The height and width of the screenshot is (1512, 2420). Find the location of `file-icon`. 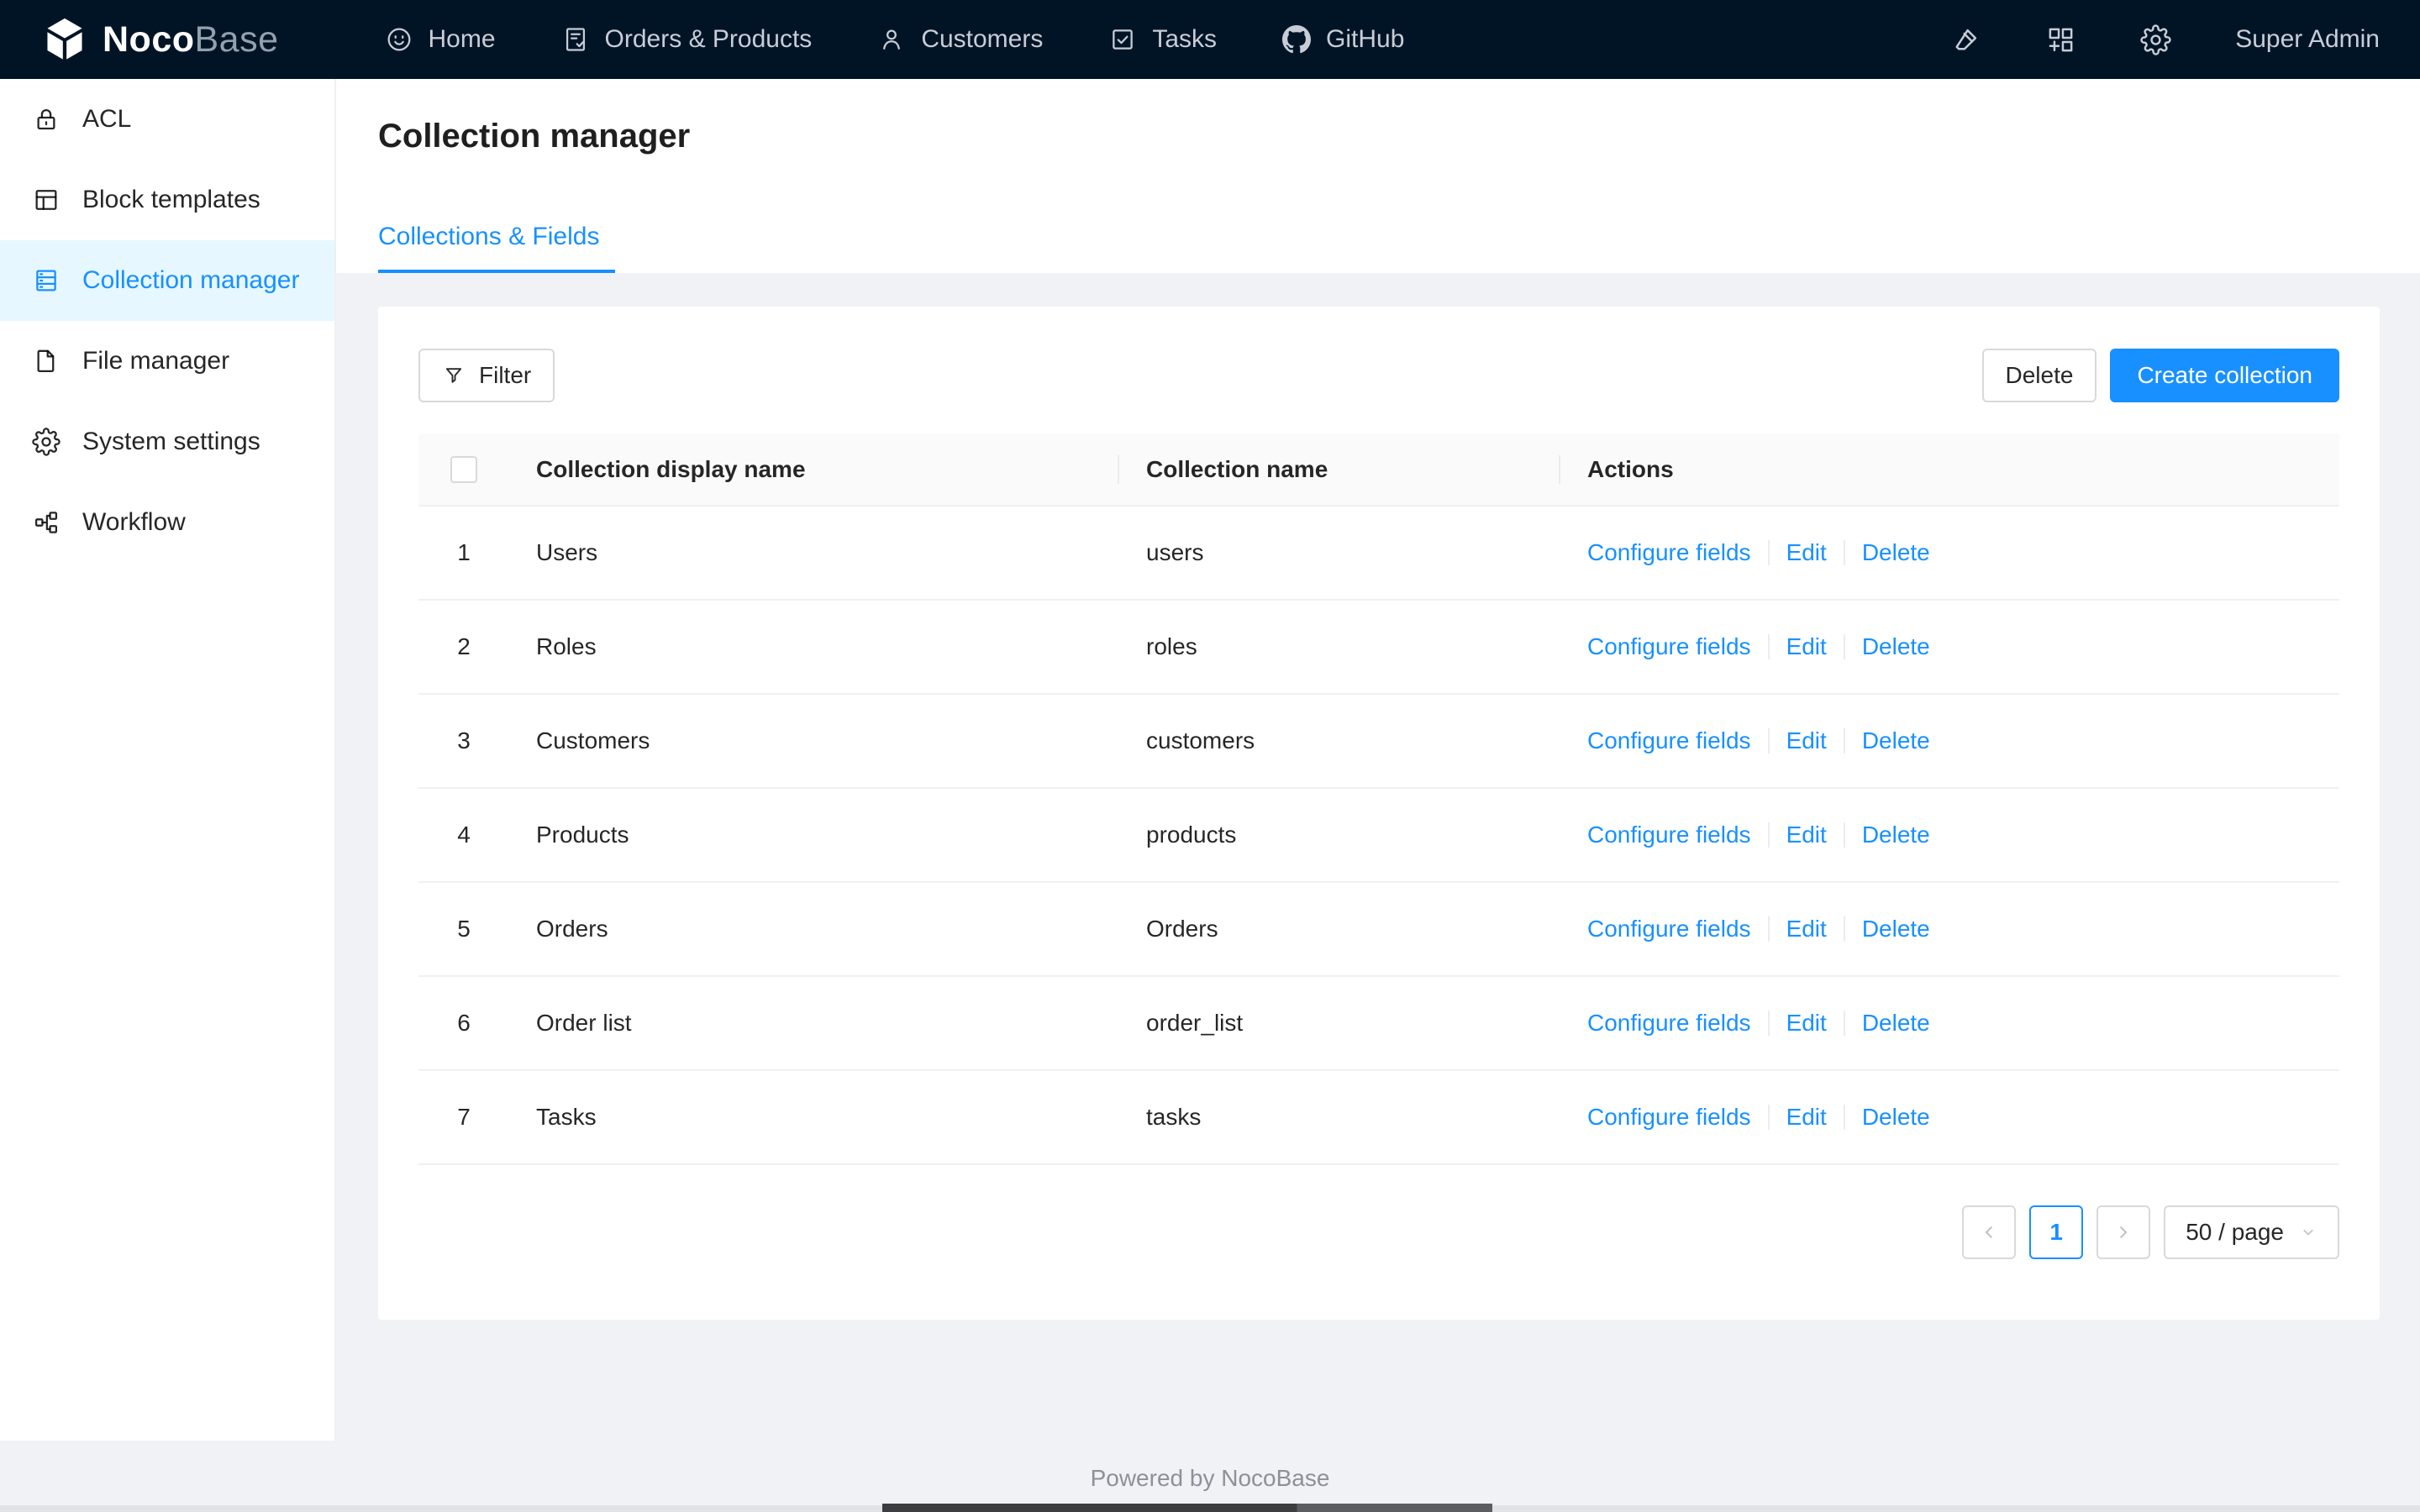

file-icon is located at coordinates (46, 361).